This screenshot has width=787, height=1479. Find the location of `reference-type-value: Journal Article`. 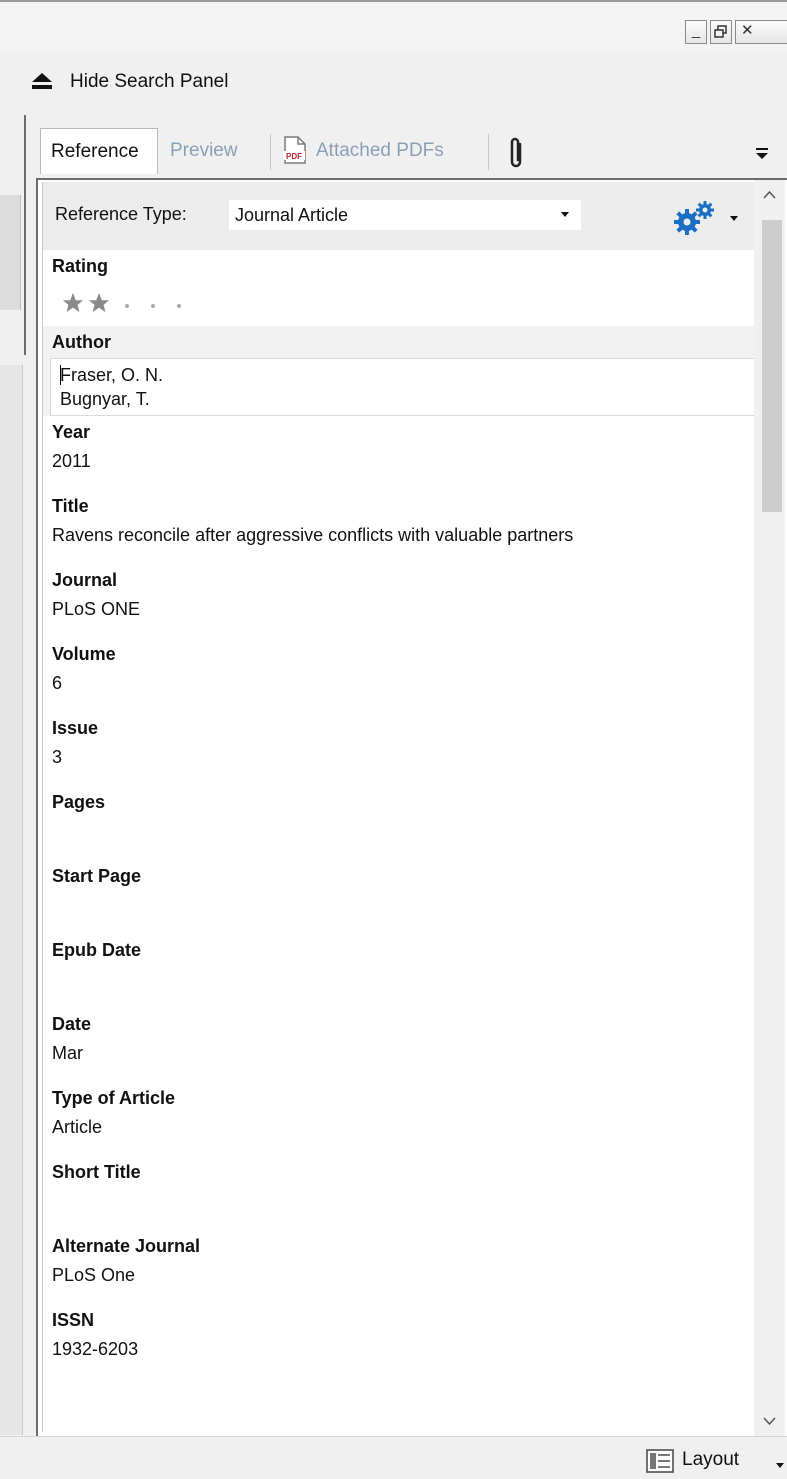

reference-type-value: Journal Article is located at coordinates (292, 215).